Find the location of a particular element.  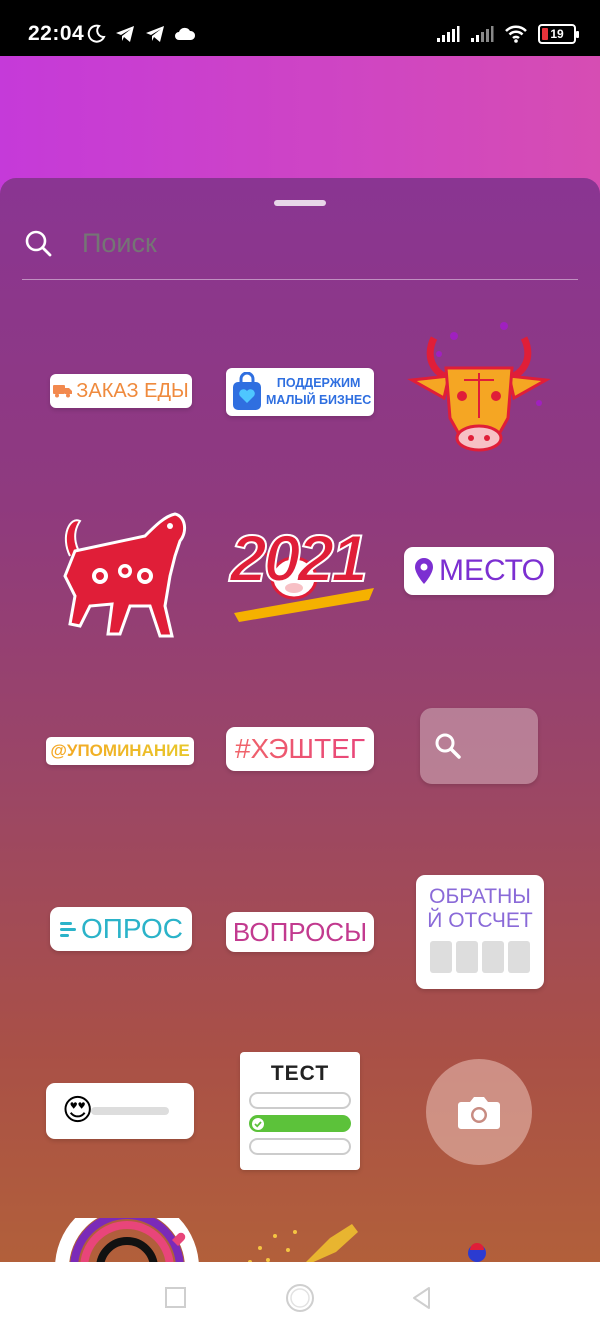

small-business-line-2: МАЛЫЙ БИЗНЕС is located at coordinates (319, 400).